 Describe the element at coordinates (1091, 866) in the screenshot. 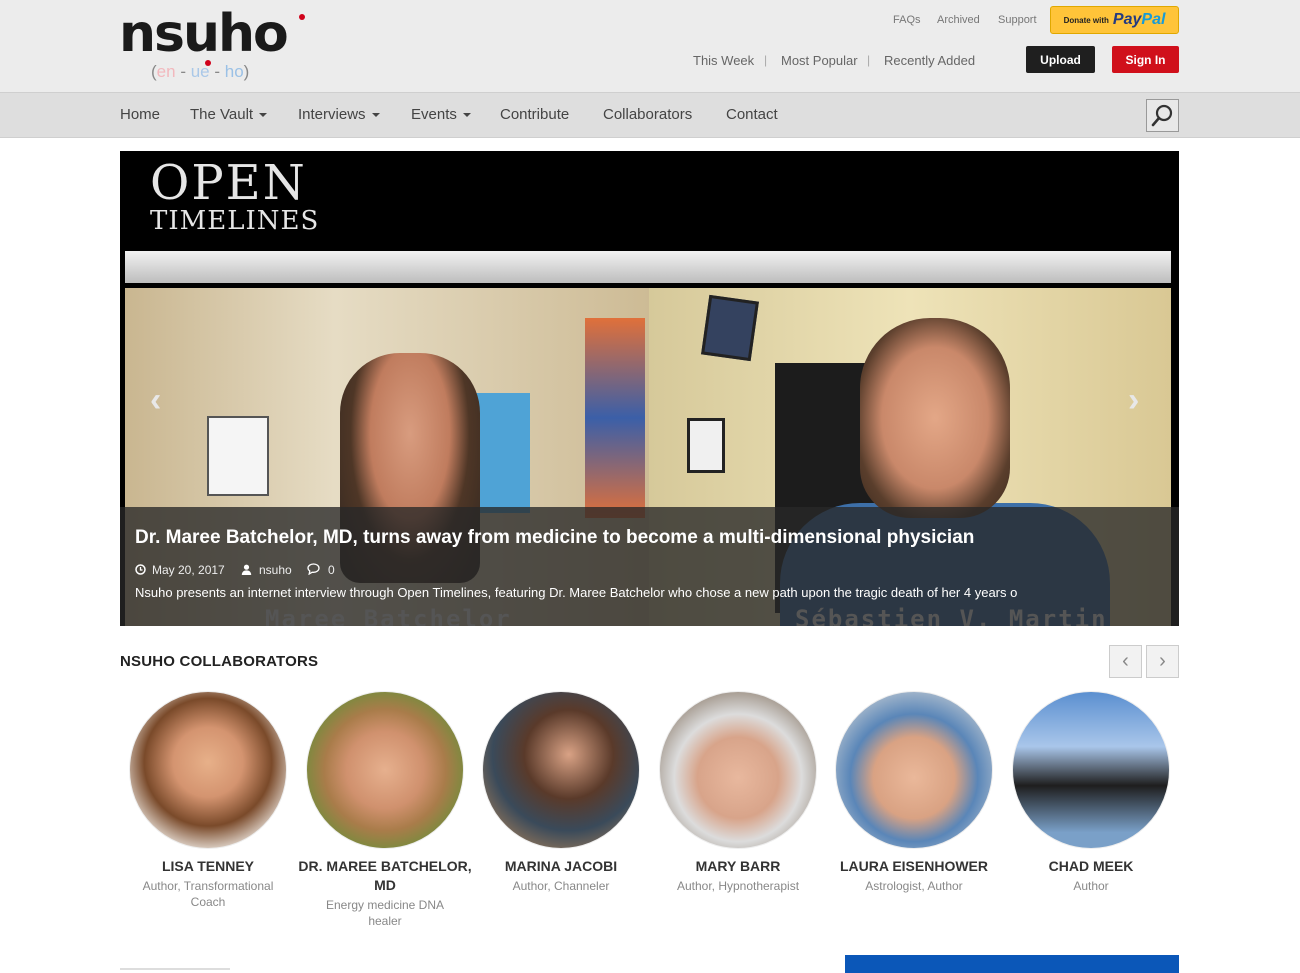

I see `collaborator-name: CHAD MEEK` at that location.